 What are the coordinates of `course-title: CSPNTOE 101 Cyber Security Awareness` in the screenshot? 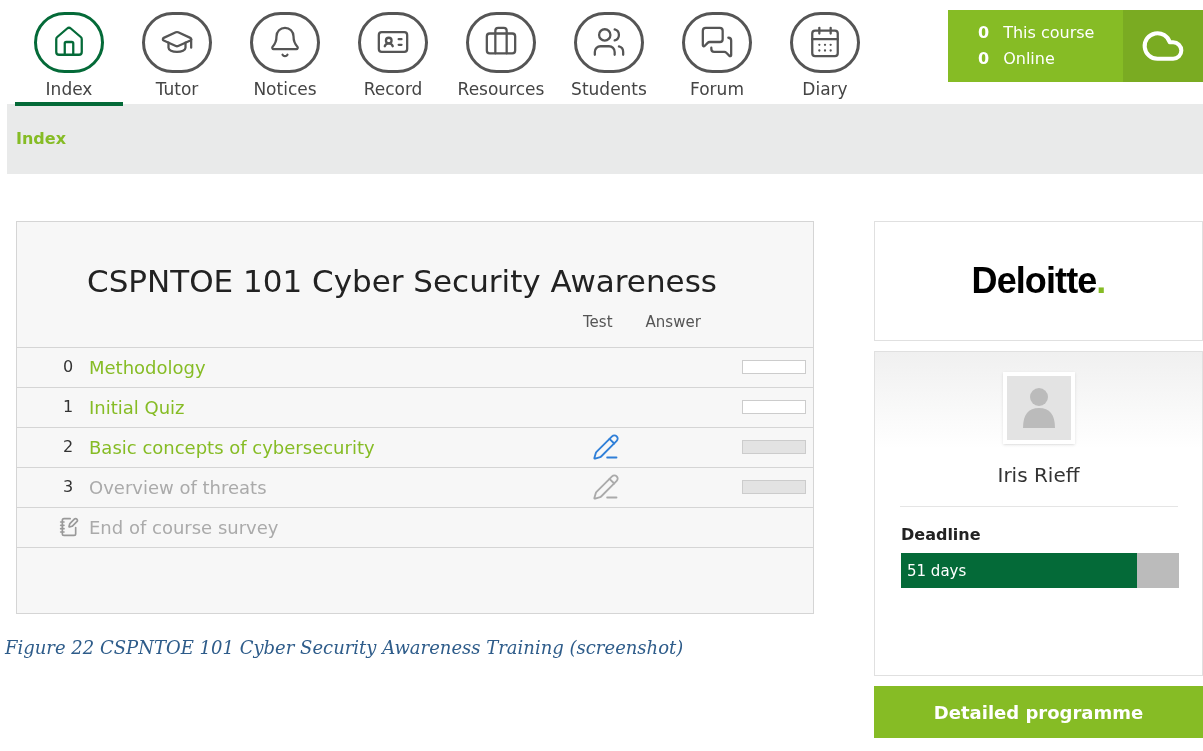 It's located at (402, 281).